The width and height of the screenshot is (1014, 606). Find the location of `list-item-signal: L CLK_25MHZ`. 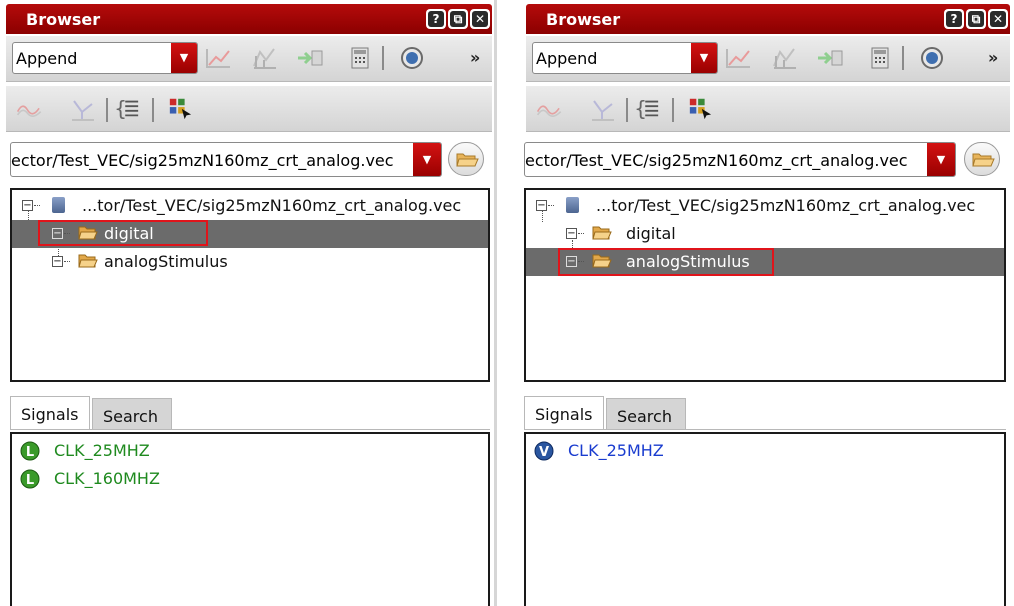

list-item-signal: L CLK_25MHZ is located at coordinates (170, 451).